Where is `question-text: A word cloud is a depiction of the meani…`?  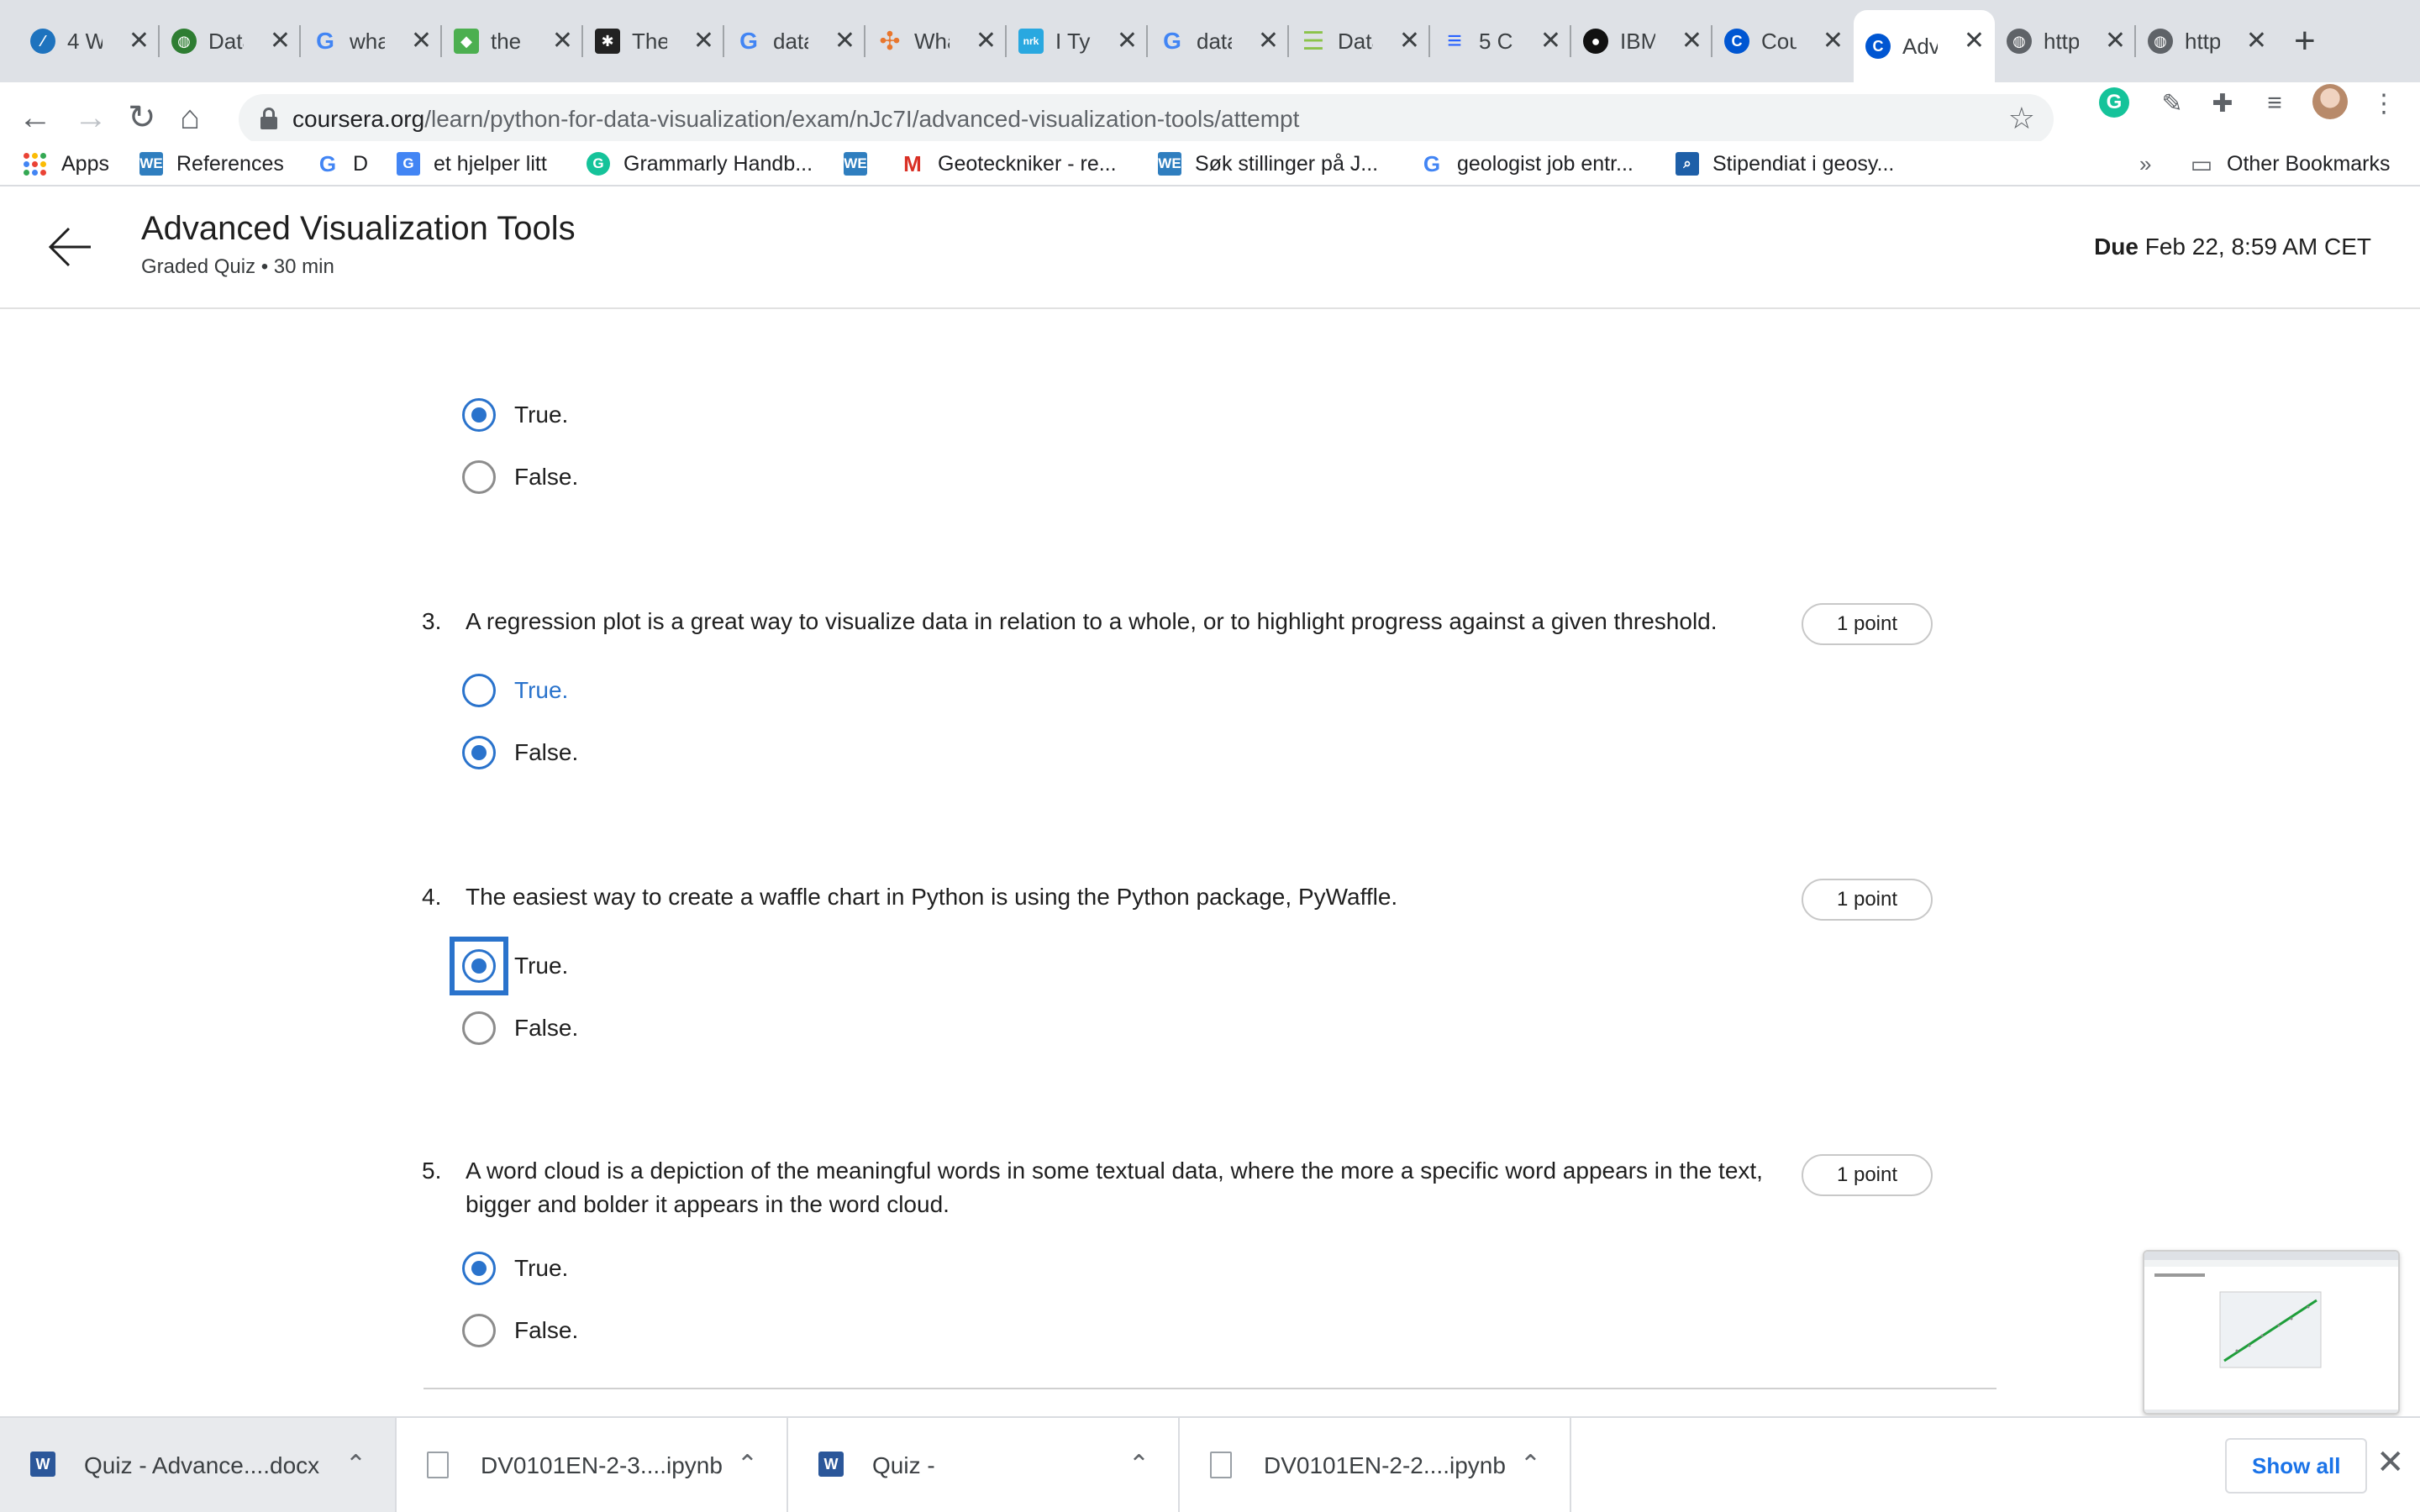
question-text: A word cloud is a depiction of the meani… is located at coordinates (1114, 1187).